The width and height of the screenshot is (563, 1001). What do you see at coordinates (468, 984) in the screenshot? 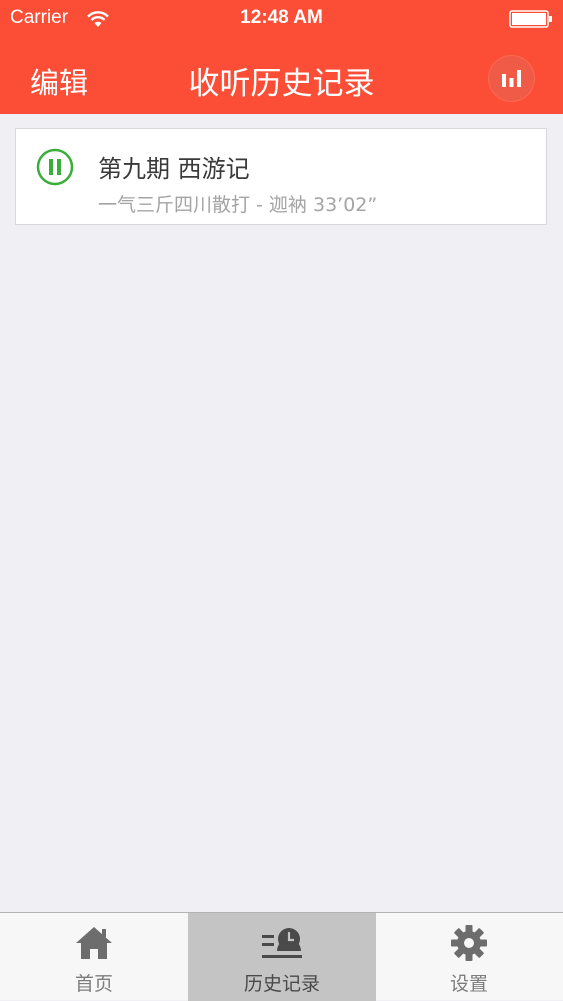
I see `tab-settings-label: 设置` at bounding box center [468, 984].